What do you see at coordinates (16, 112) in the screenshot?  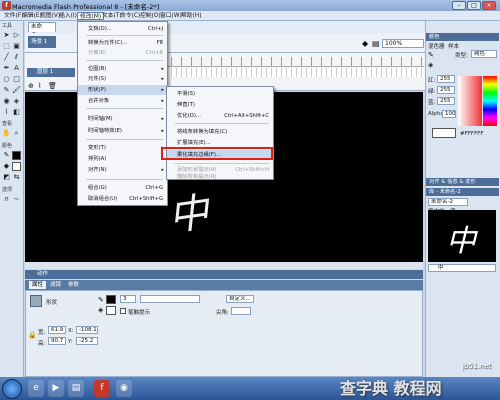 I see `eraser-icon: ◧` at bounding box center [16, 112].